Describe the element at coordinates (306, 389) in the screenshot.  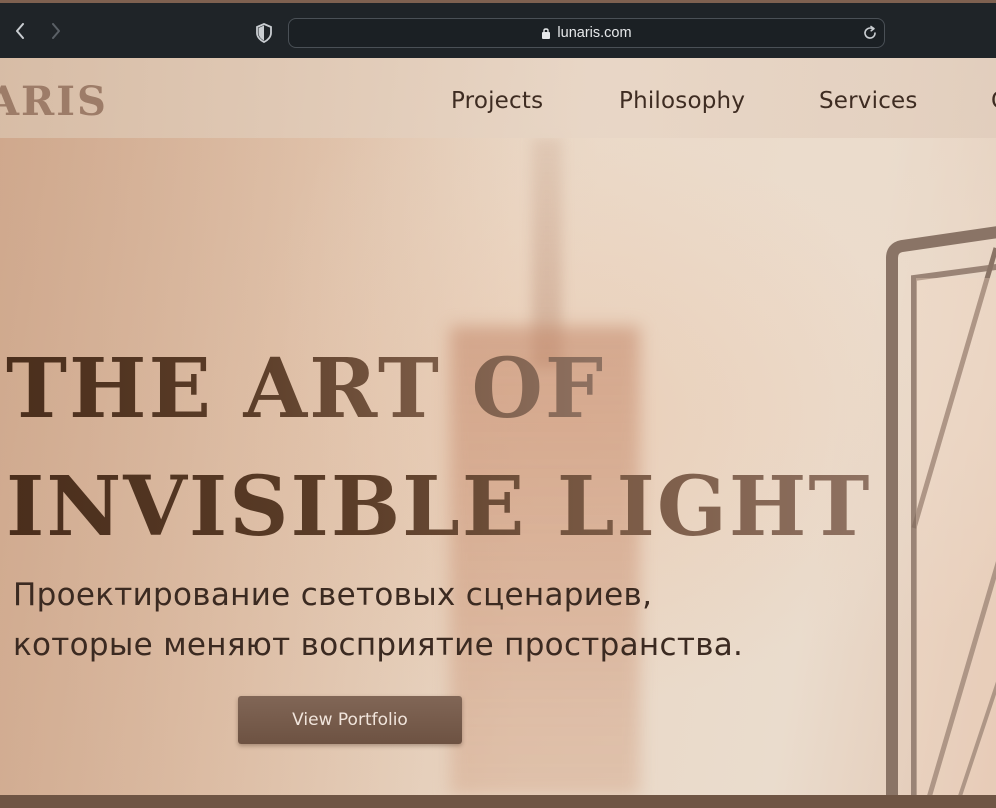
I see `hero-heading-line-1: THE ART OF` at that location.